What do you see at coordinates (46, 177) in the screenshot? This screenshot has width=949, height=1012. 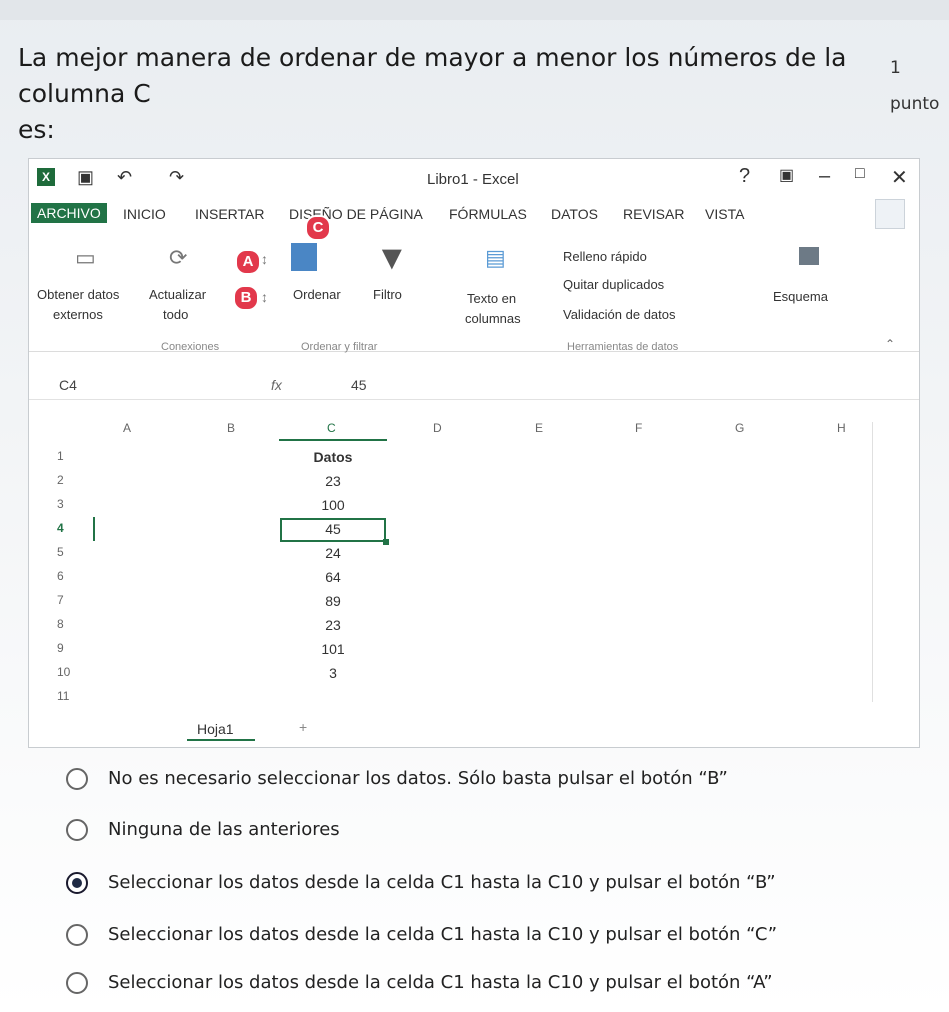 I see `excel-logo-icon: X` at bounding box center [46, 177].